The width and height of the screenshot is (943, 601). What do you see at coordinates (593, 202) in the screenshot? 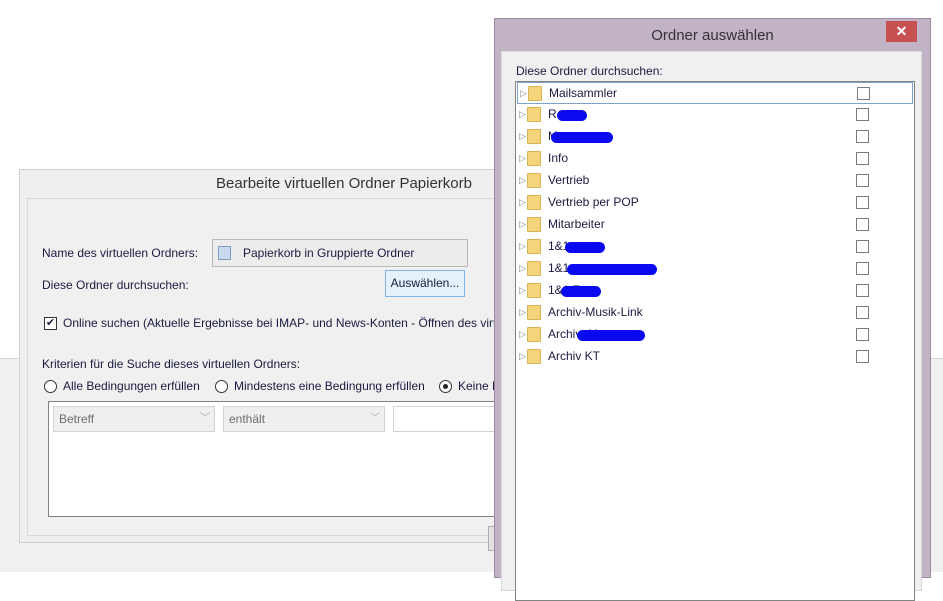
I see `folder-name: Vertrieb per POP` at bounding box center [593, 202].